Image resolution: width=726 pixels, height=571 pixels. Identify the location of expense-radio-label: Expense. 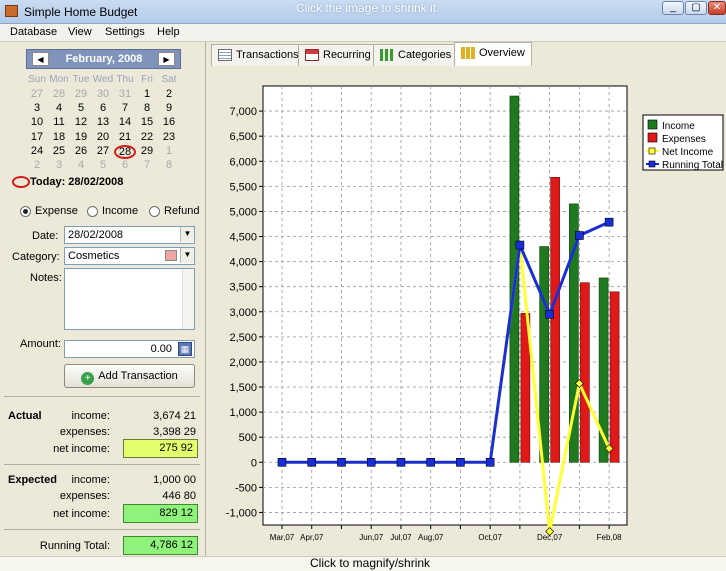
(56, 211).